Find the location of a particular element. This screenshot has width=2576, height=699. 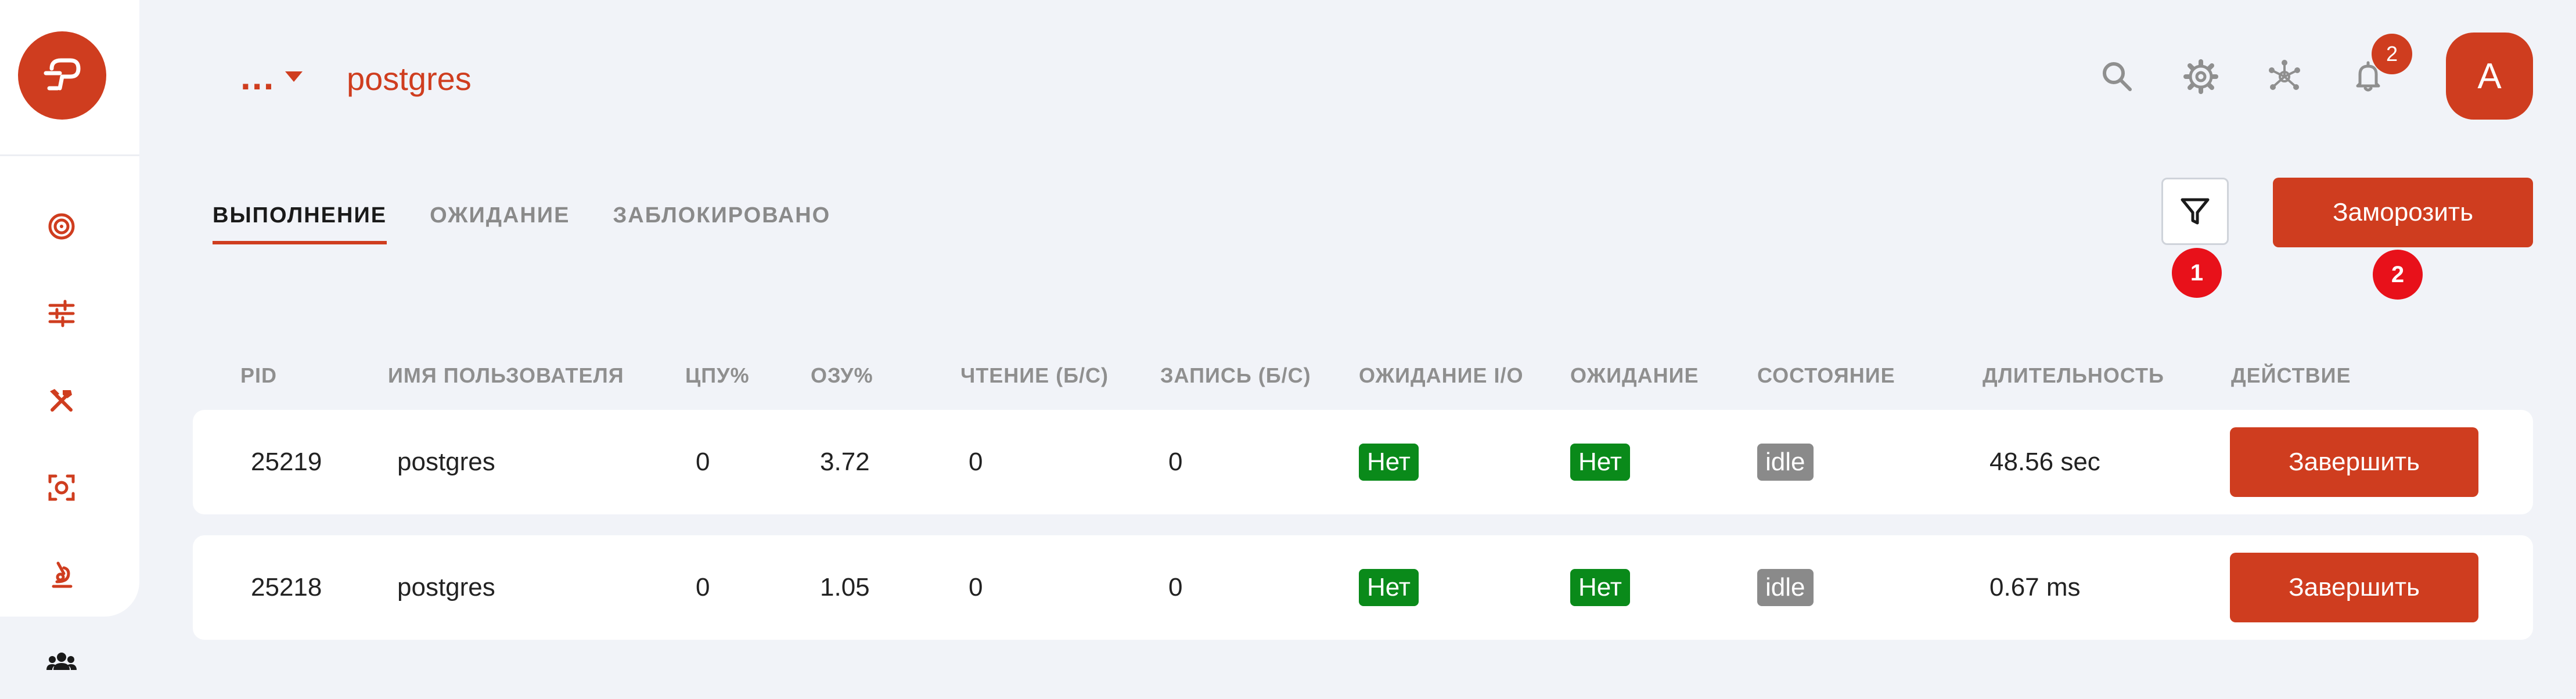

tab-waiting: ОЖИДАНИЕ is located at coordinates (500, 224).